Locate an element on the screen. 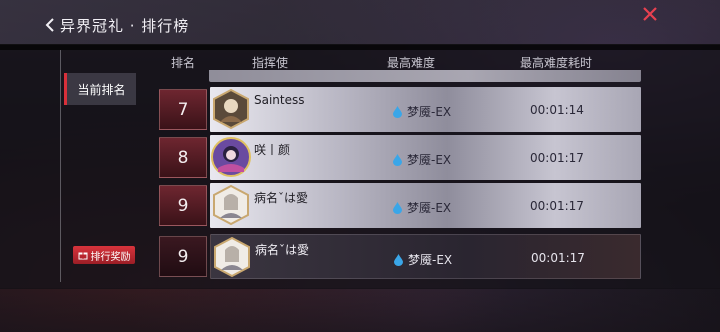 The width and height of the screenshot is (720, 332). table-row: 8 咲丨颜 梦魇-EX 00:01:17 is located at coordinates (400, 157).